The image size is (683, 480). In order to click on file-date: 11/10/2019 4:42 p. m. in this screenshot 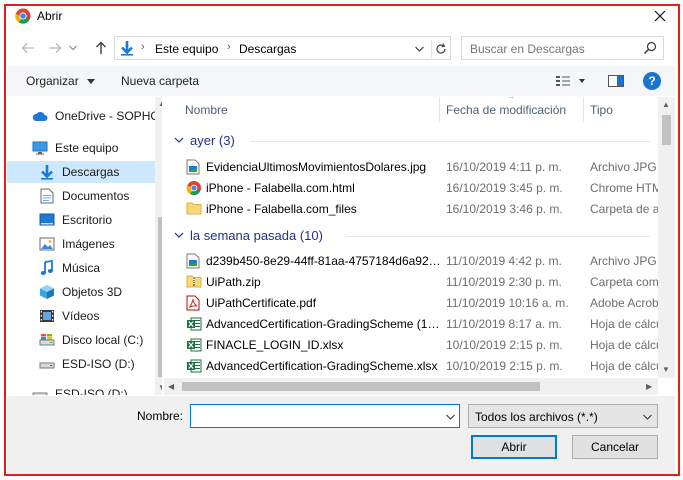, I will do `click(504, 261)`.